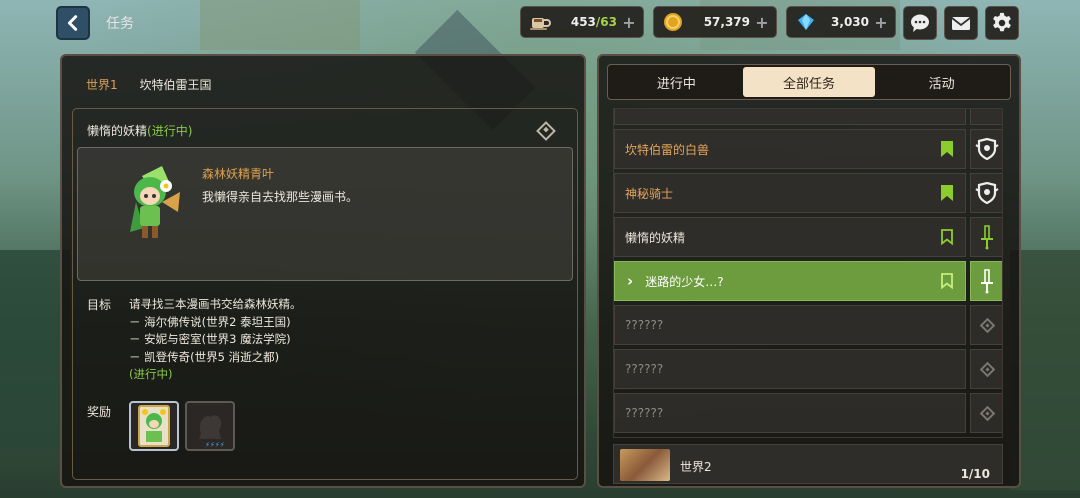  Describe the element at coordinates (155, 202) in the screenshot. I see `npc-fairy-portrait` at that location.